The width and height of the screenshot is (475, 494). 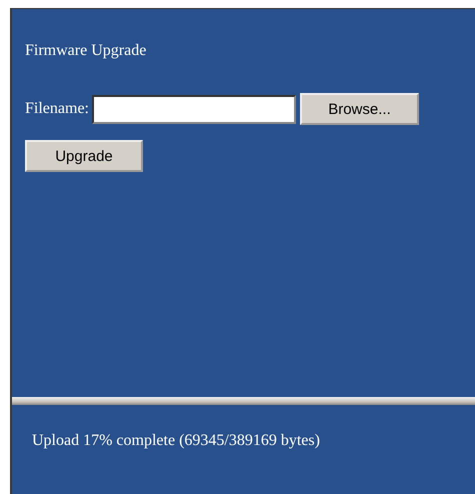 What do you see at coordinates (176, 441) in the screenshot?
I see `status-message: Upload 17% complete (69345/389169 bytes)` at bounding box center [176, 441].